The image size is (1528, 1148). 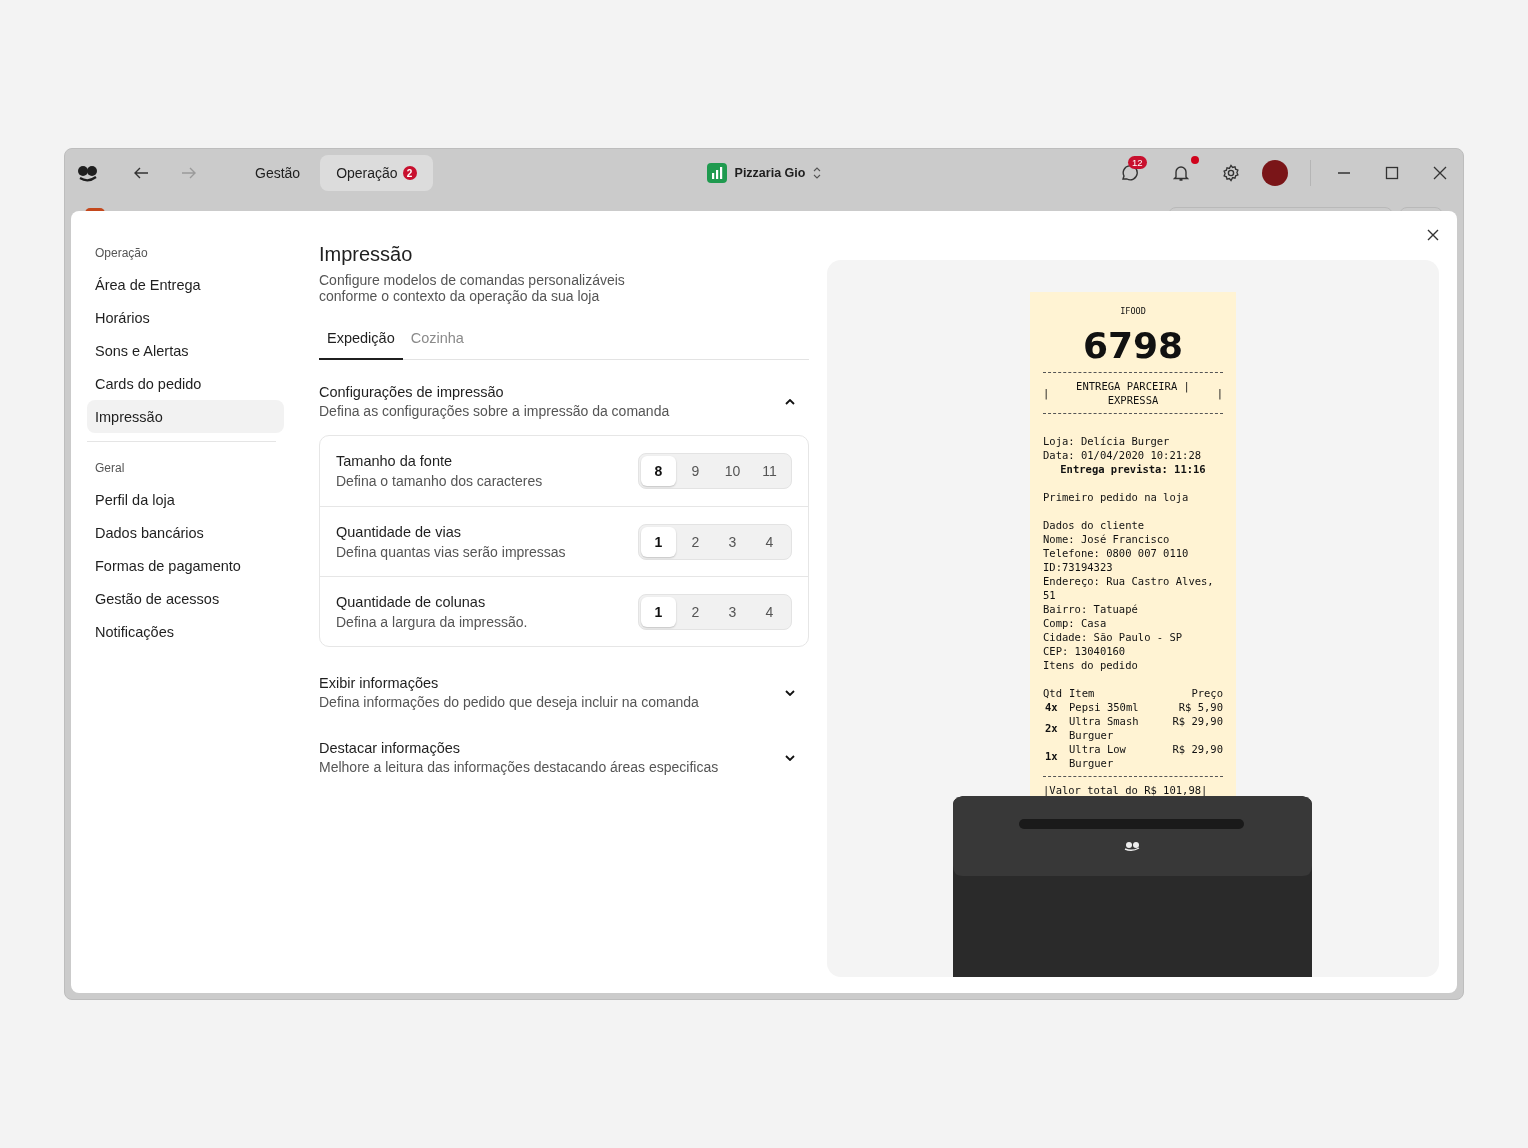 I want to click on receipt-item: Pepsi 350ml, so click(x=1104, y=707).